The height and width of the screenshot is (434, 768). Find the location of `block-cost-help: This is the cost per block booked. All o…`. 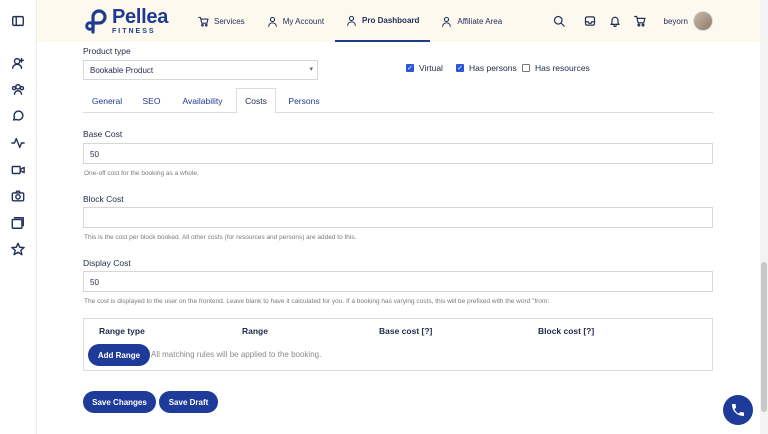

block-cost-help: This is the cost per block booked. All o… is located at coordinates (220, 237).